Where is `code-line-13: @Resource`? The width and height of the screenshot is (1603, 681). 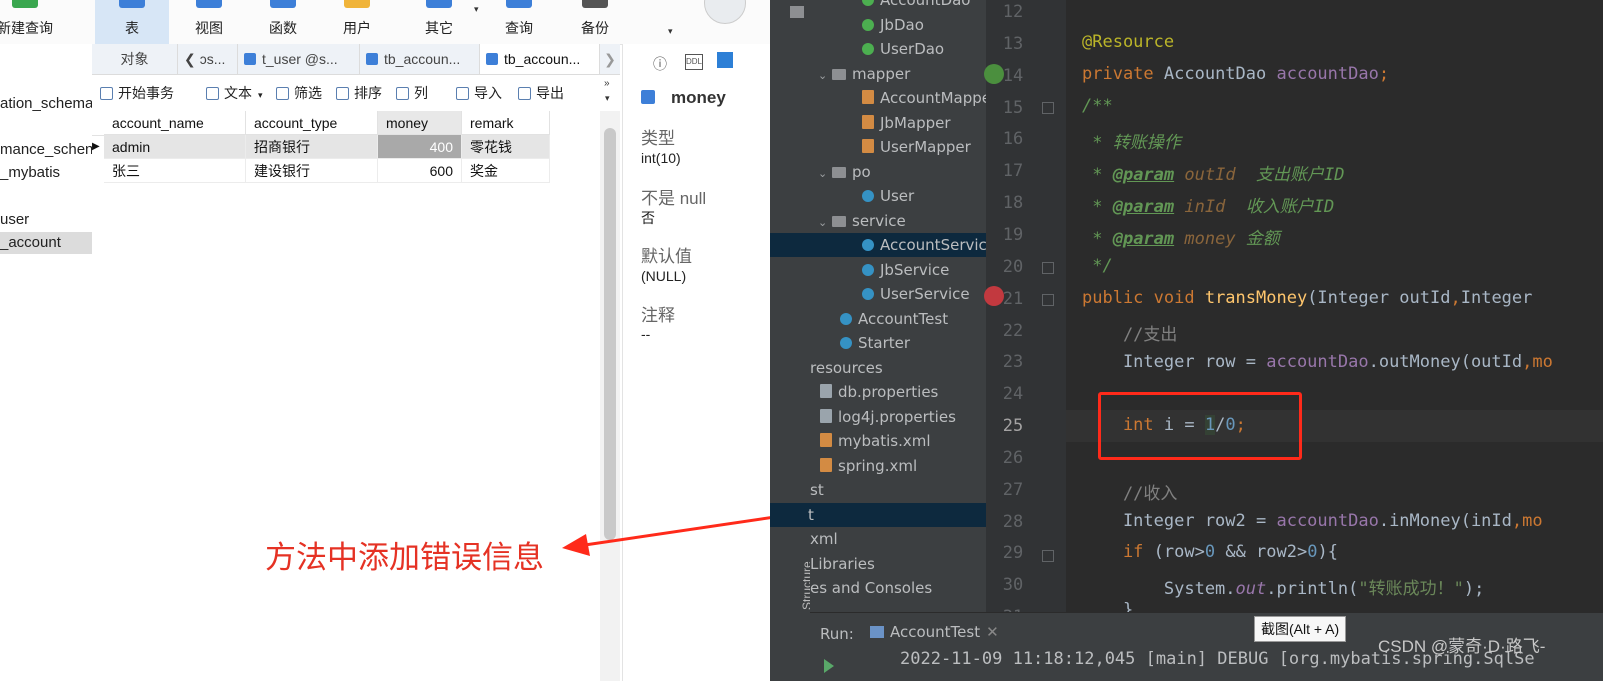 code-line-13: @Resource is located at coordinates (1128, 42).